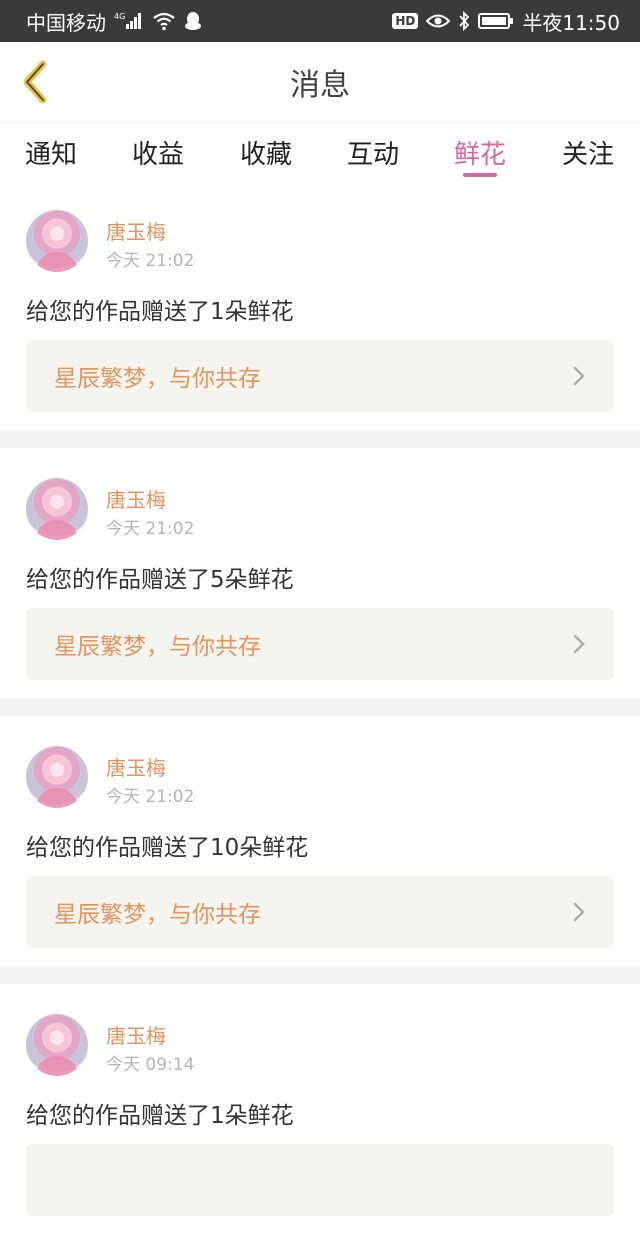 This screenshot has width=640, height=1234. I want to click on hd-icon: HD, so click(405, 21).